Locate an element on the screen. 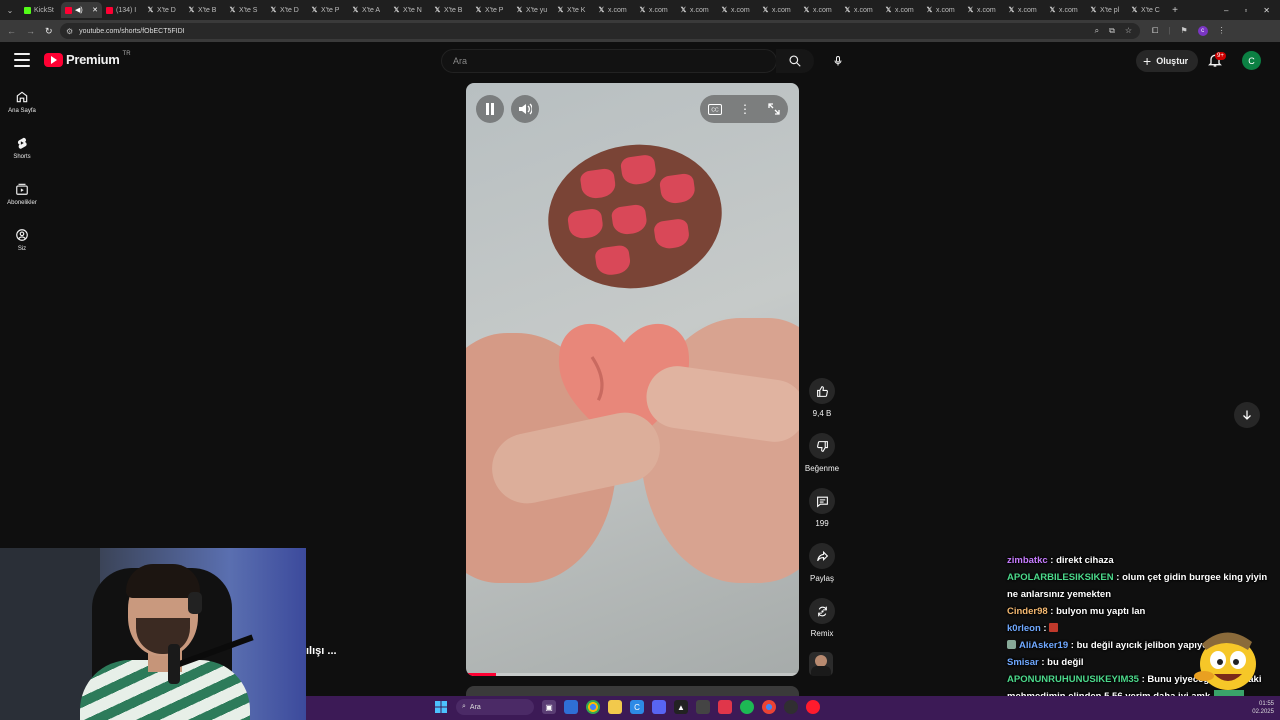  browser-tab: ◀) ✕ is located at coordinates (81, 10).